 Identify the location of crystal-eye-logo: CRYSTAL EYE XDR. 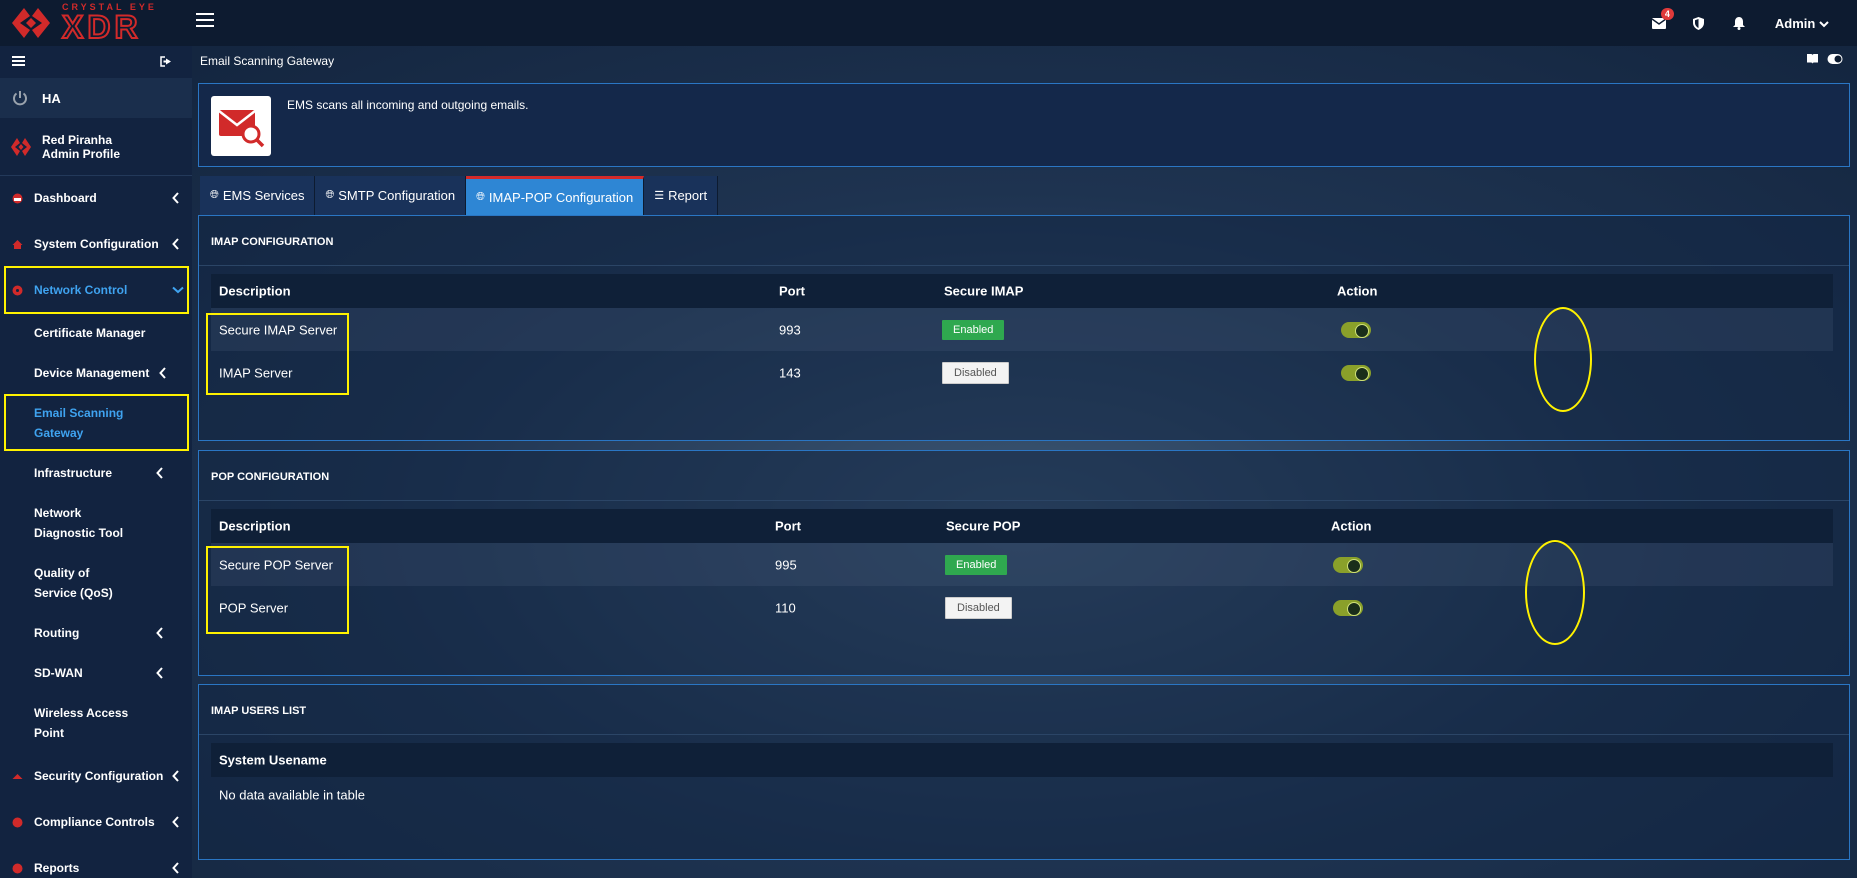
(88, 23).